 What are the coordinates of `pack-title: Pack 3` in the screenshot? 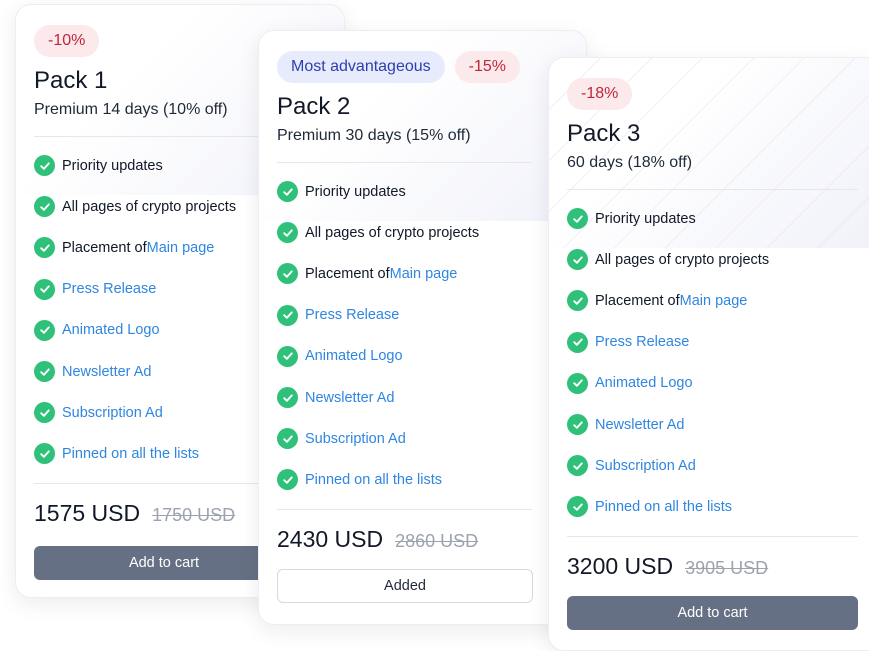 It's located at (604, 133).